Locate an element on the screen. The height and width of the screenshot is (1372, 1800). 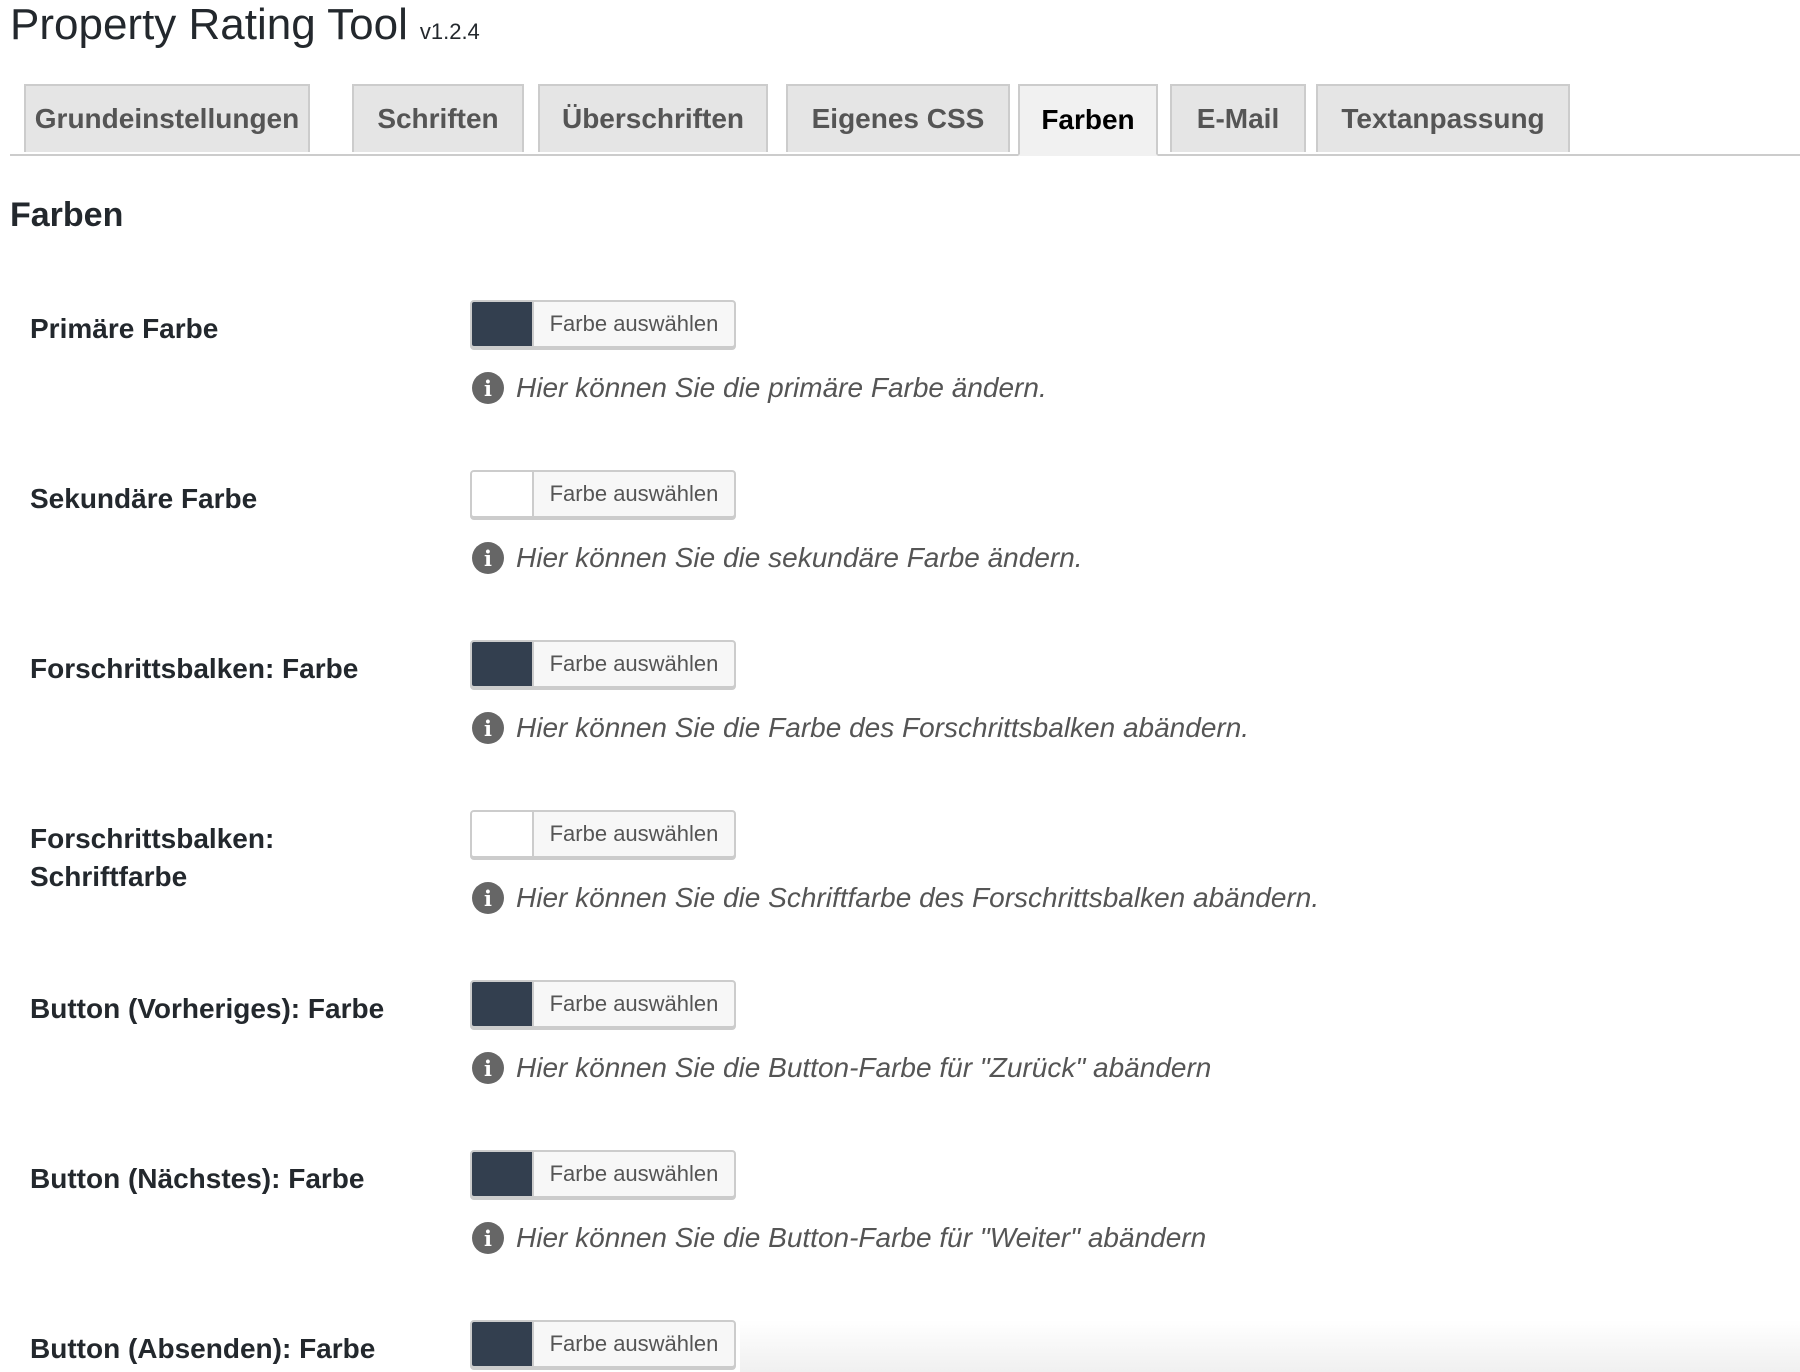
app-version: v1.2.4 is located at coordinates (449, 31).